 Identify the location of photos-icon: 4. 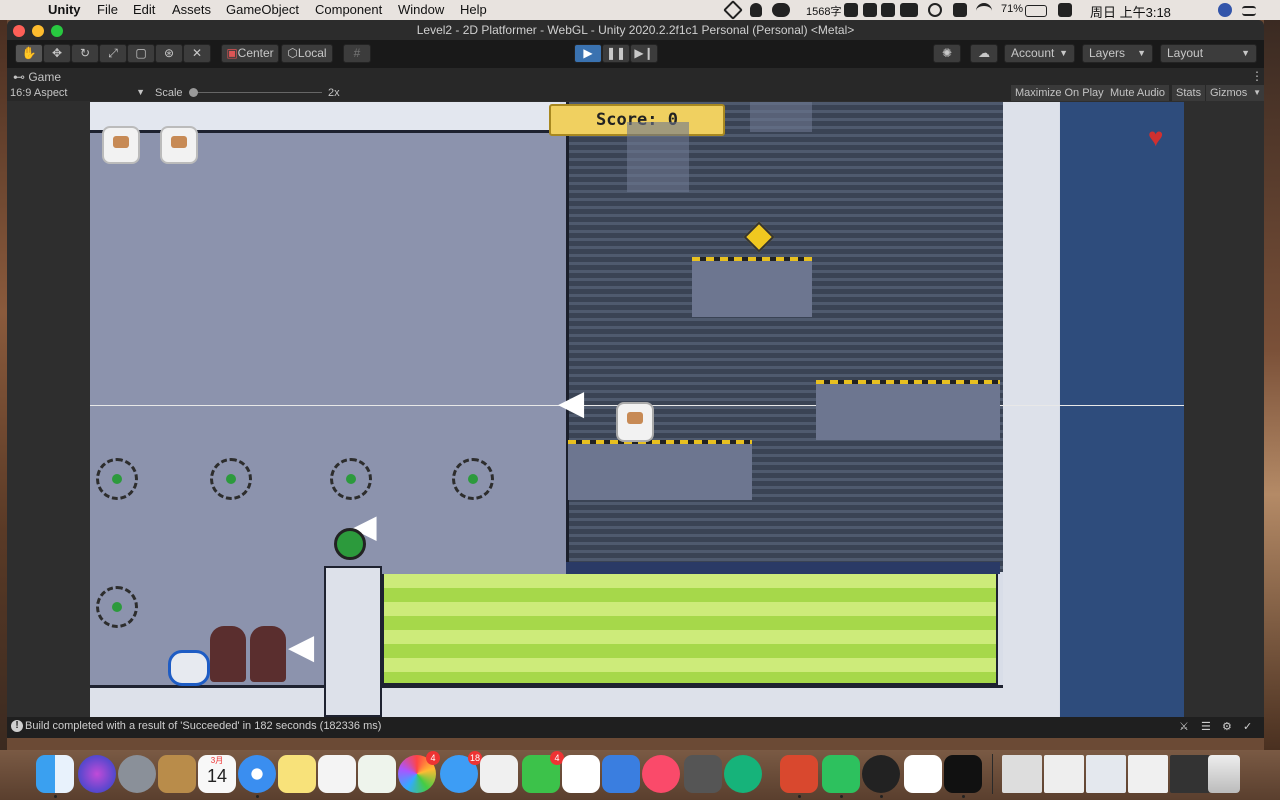
(419, 772).